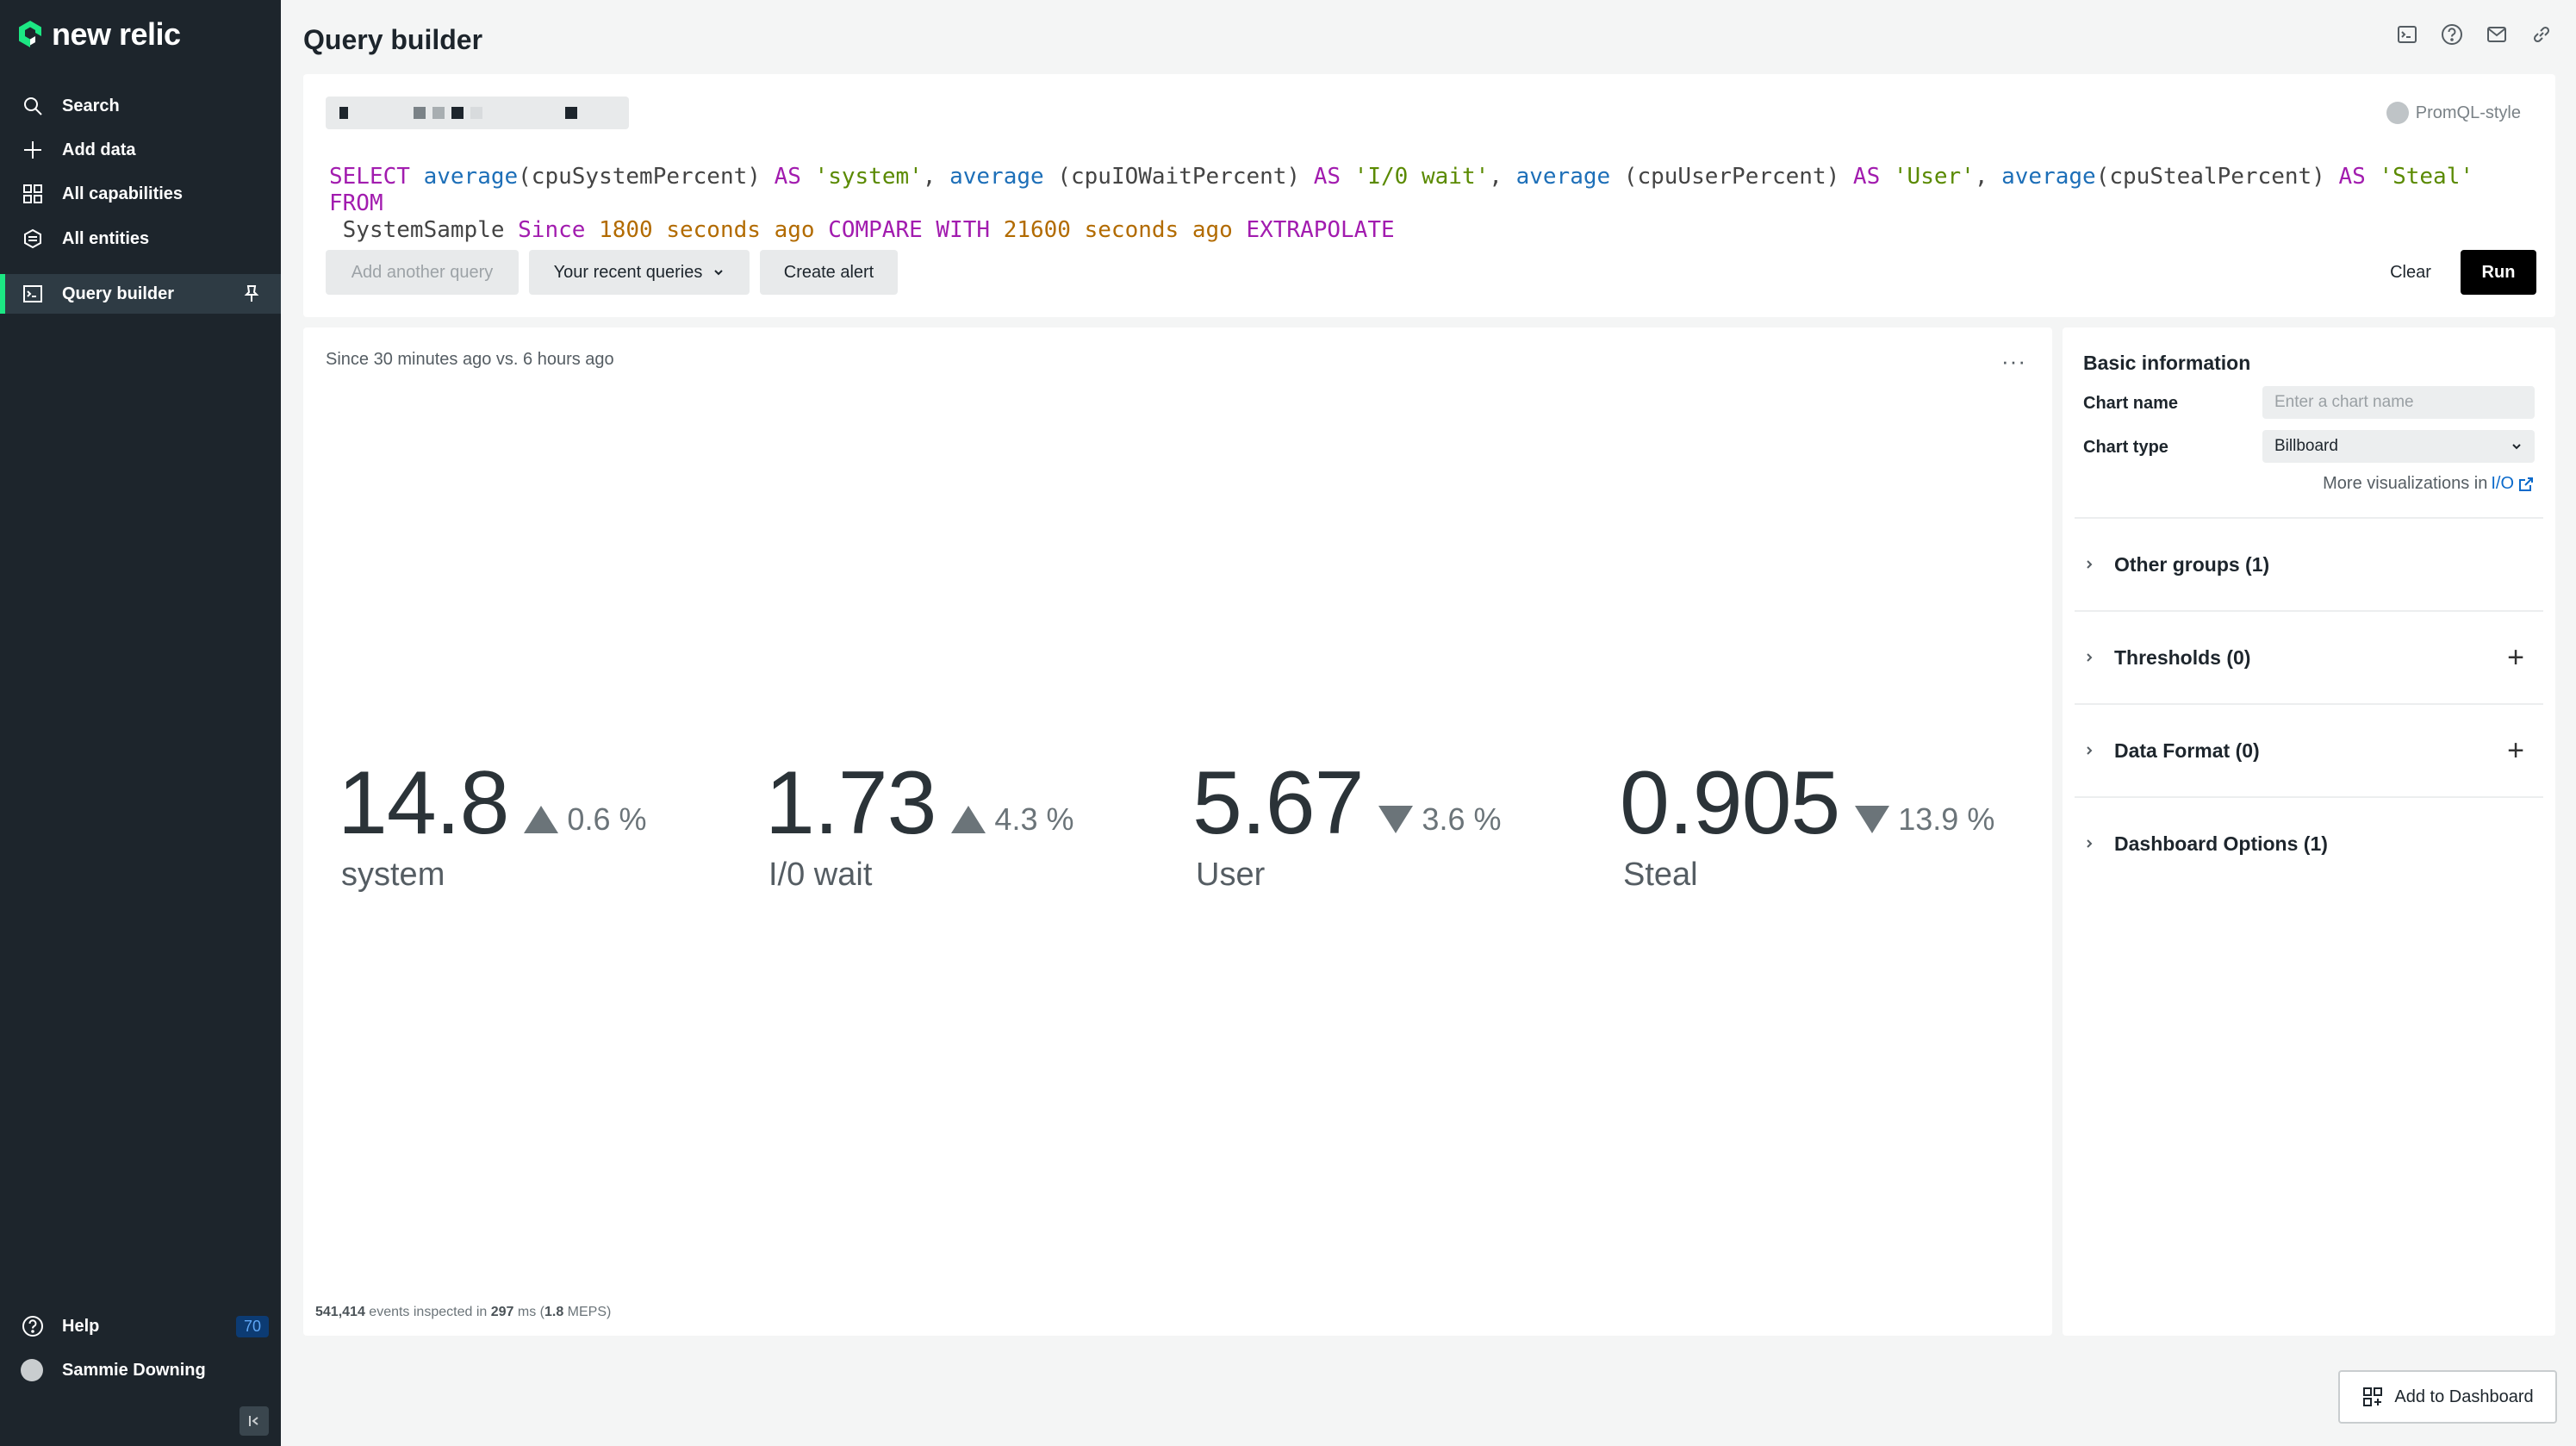  What do you see at coordinates (1503, 177) in the screenshot?
I see `nrql-token: ,` at bounding box center [1503, 177].